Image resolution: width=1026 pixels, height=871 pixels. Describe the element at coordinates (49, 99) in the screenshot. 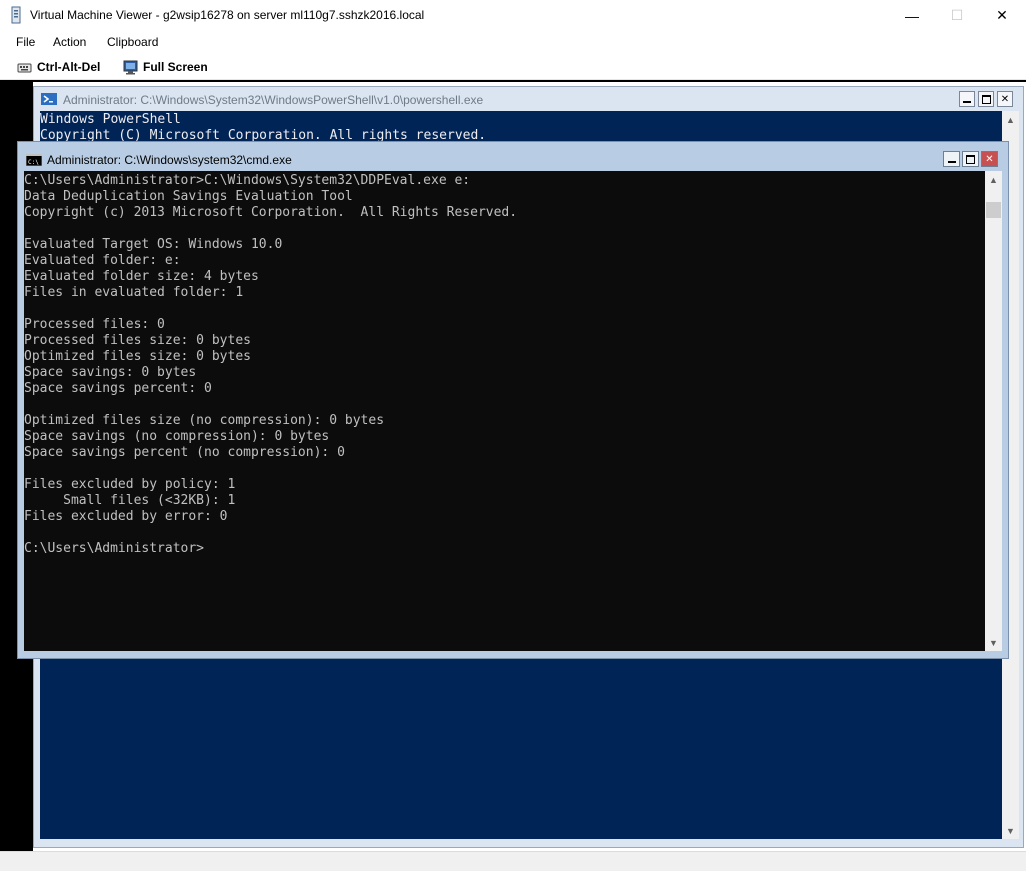

I see `powershell-icon` at that location.